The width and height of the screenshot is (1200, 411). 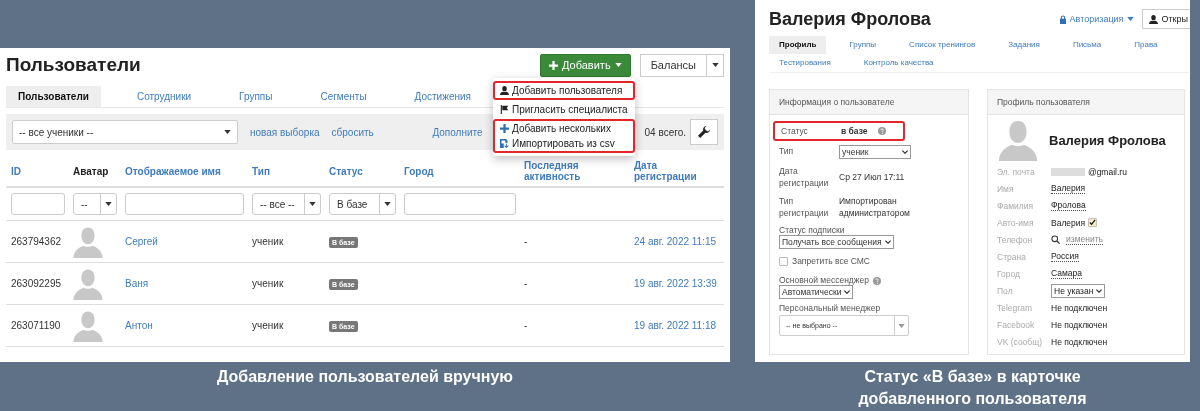 I want to click on select: Получать все сообщения, so click(x=836, y=242).